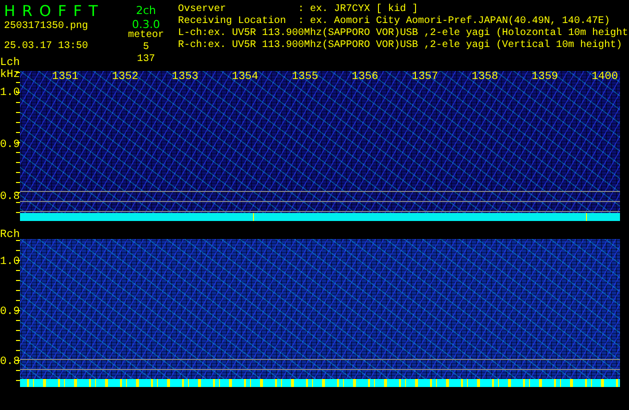  I want to click on mode-label: meteor, so click(145, 36).